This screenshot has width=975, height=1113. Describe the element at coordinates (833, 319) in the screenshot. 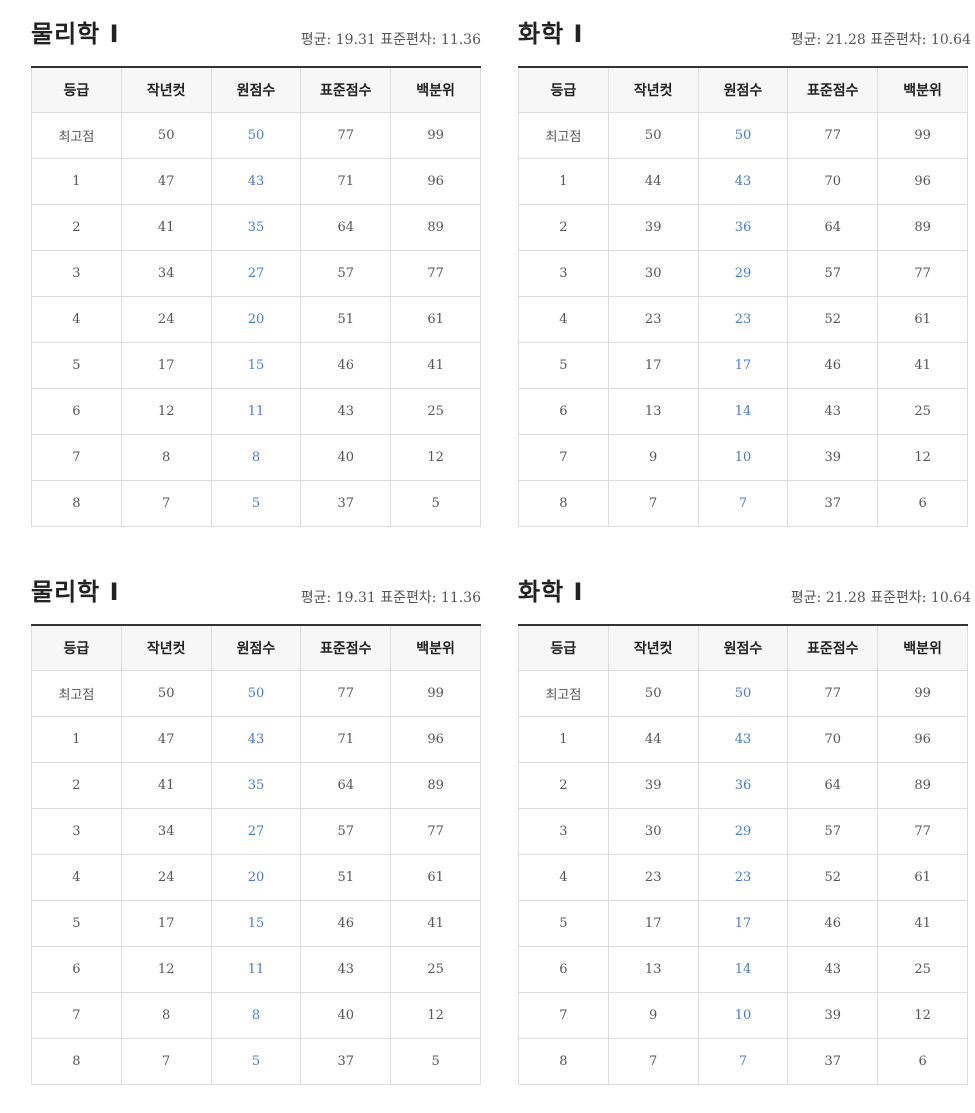

I see `standard-score-cell: 52` at that location.